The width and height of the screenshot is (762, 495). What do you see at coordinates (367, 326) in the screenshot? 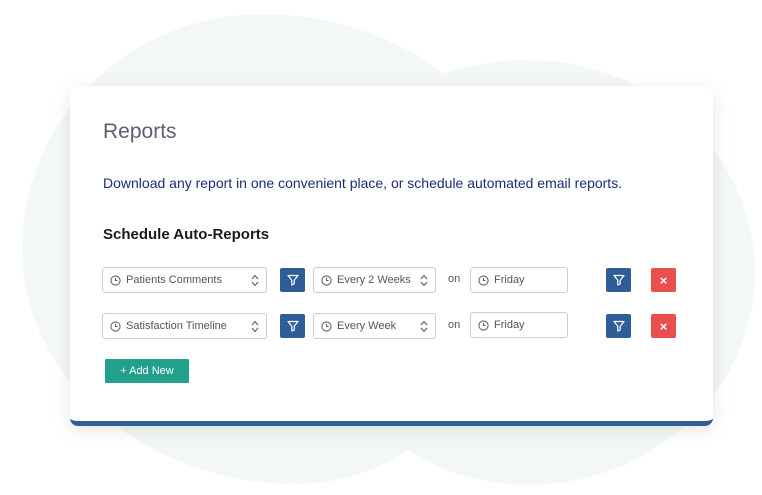
I see `frequency-select-value: Every Week` at bounding box center [367, 326].